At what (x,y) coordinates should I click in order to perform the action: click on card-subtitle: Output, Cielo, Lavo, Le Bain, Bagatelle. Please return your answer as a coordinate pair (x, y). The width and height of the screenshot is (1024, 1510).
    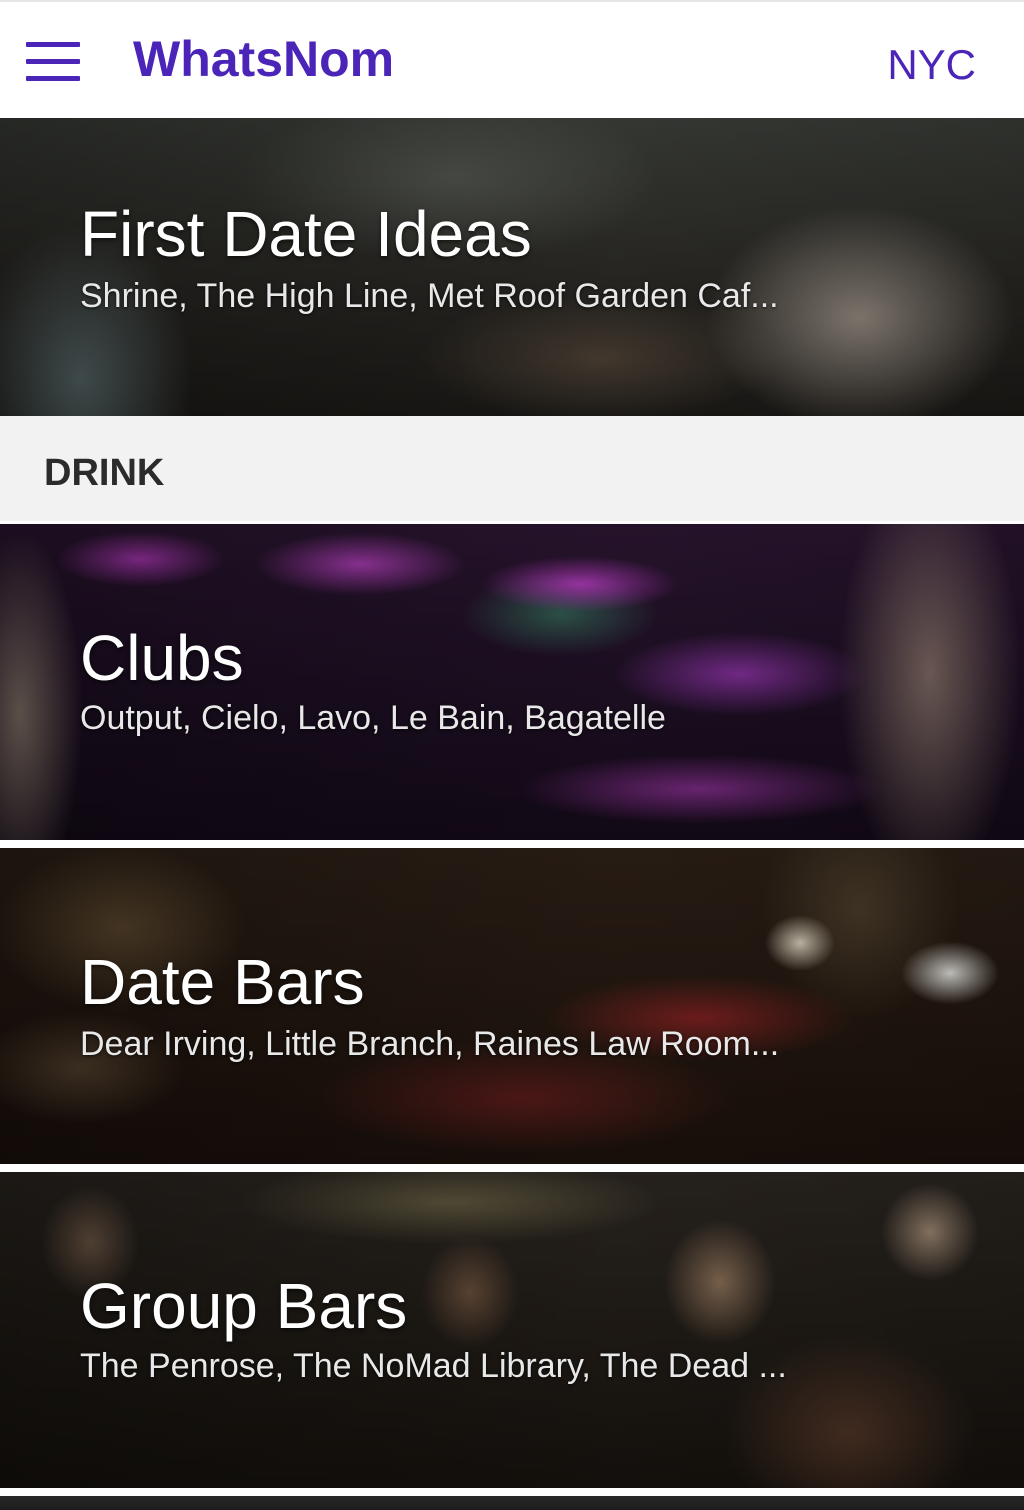
    Looking at the image, I should click on (373, 718).